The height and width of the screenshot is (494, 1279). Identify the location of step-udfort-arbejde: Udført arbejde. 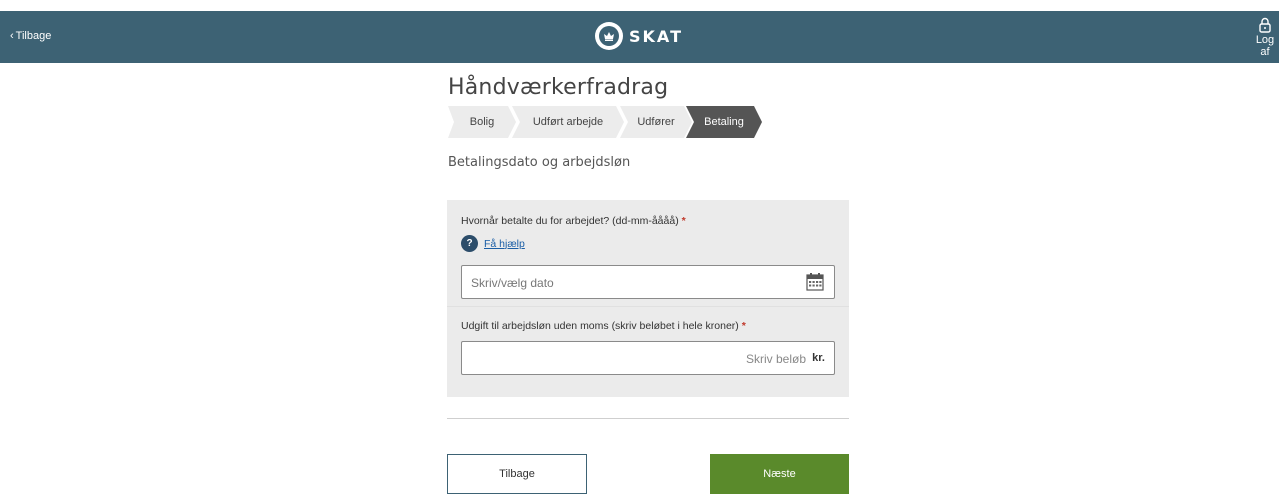
(568, 122).